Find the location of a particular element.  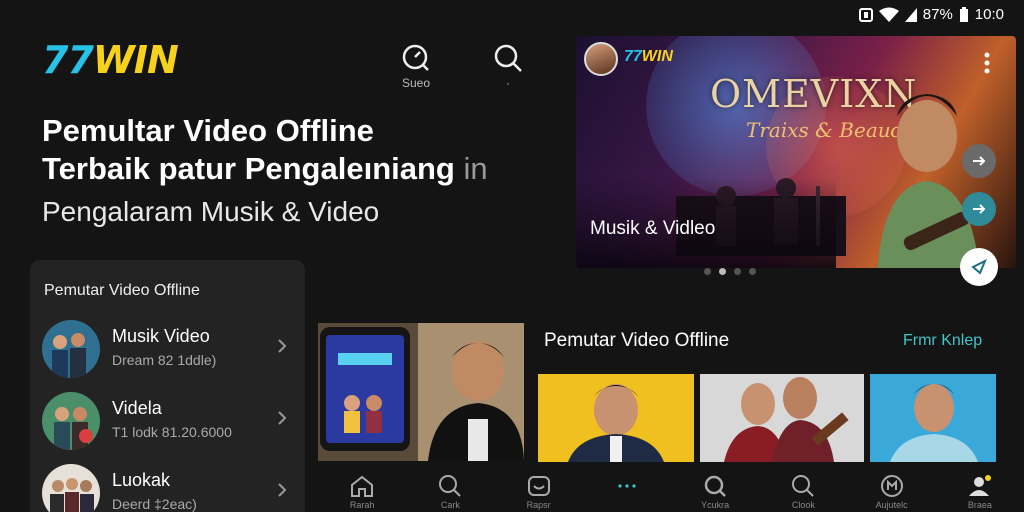

carousel-dots is located at coordinates (730, 271).